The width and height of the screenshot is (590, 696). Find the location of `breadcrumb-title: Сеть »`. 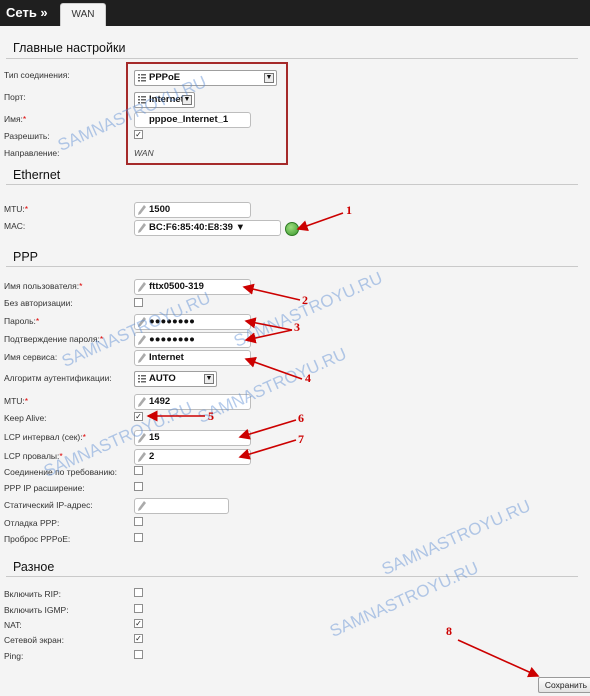

breadcrumb-title: Сеть » is located at coordinates (27, 12).